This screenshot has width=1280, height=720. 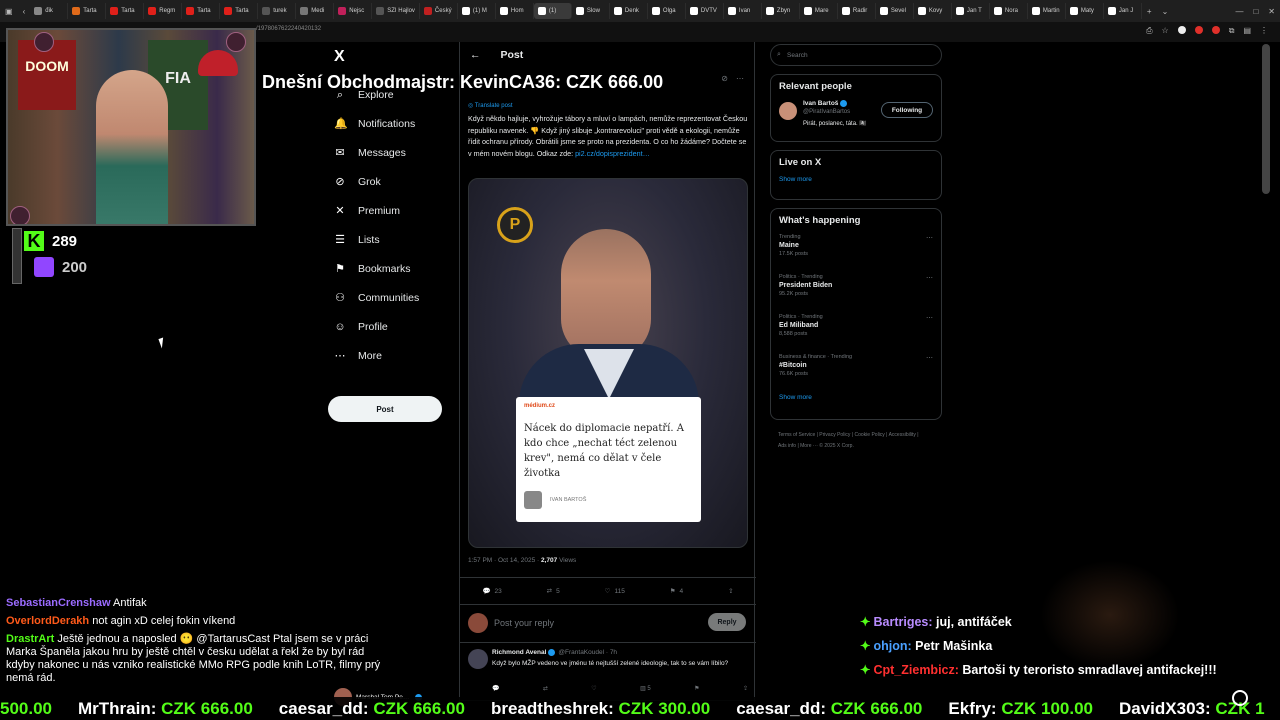 I want to click on browser-tab: Hom, so click(x=515, y=11).